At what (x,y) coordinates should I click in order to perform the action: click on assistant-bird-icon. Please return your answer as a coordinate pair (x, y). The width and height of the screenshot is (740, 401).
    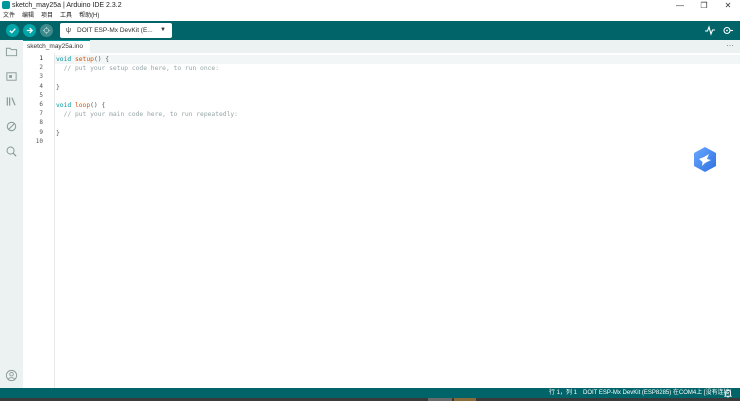
    Looking at the image, I should click on (705, 159).